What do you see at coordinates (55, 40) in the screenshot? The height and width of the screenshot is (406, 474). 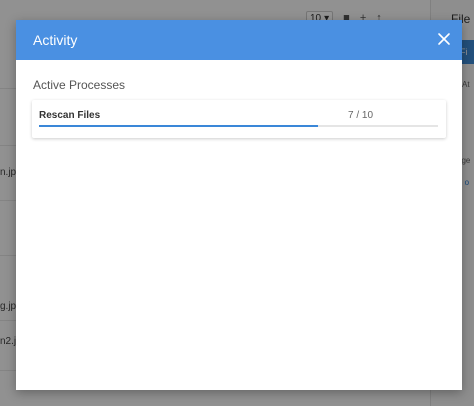 I see `dialog-title: Activity` at bounding box center [55, 40].